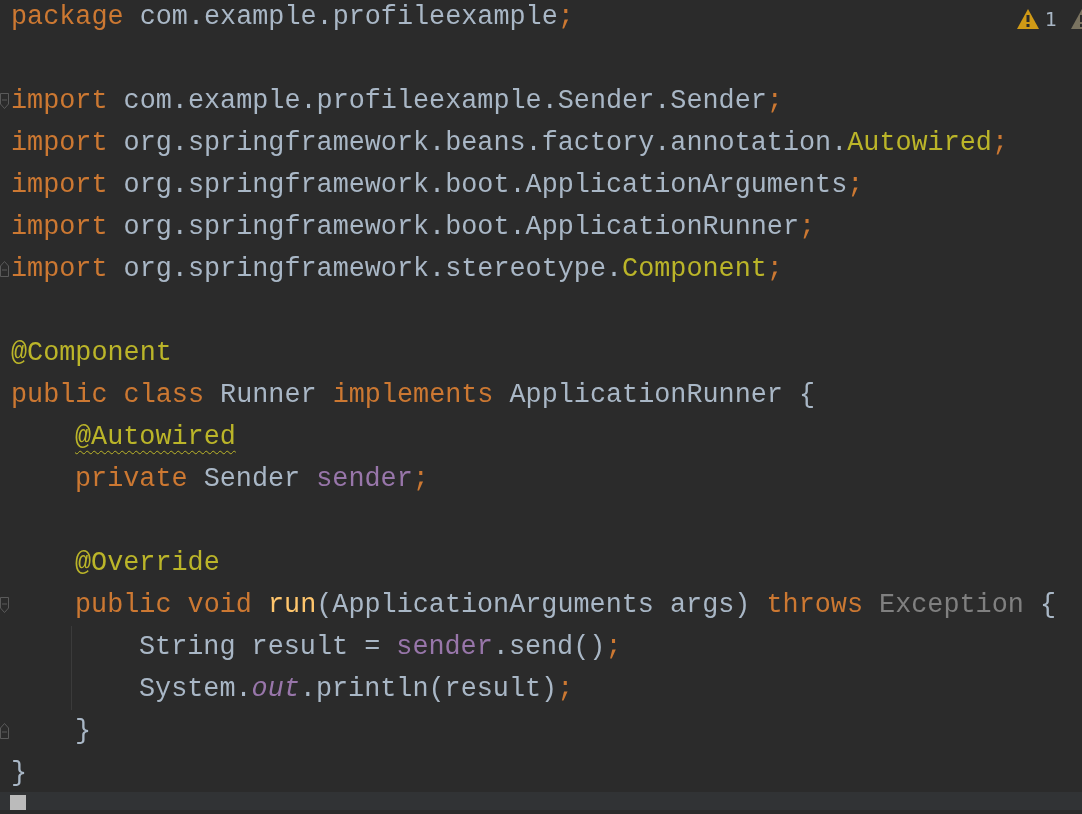 The height and width of the screenshot is (814, 1082). Describe the element at coordinates (510, 143) in the screenshot. I see `code-line: import org.springframework.beans.factory.annotation.Autowired;` at that location.